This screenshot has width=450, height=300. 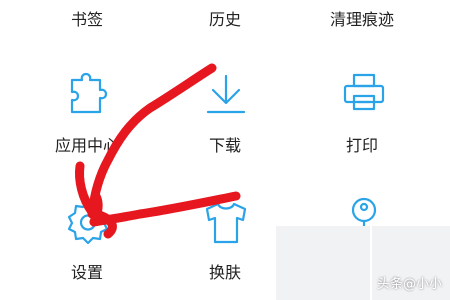 I want to click on gear-icon, so click(x=88, y=222).